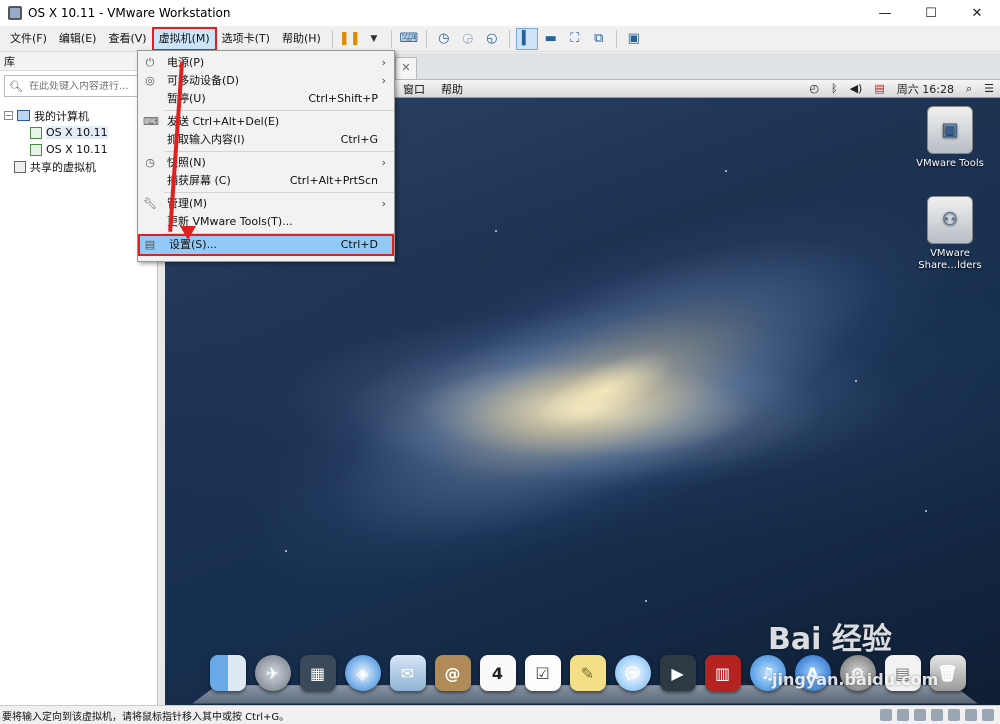  I want to click on menu-shortcut: Ctrl+G, so click(359, 139).